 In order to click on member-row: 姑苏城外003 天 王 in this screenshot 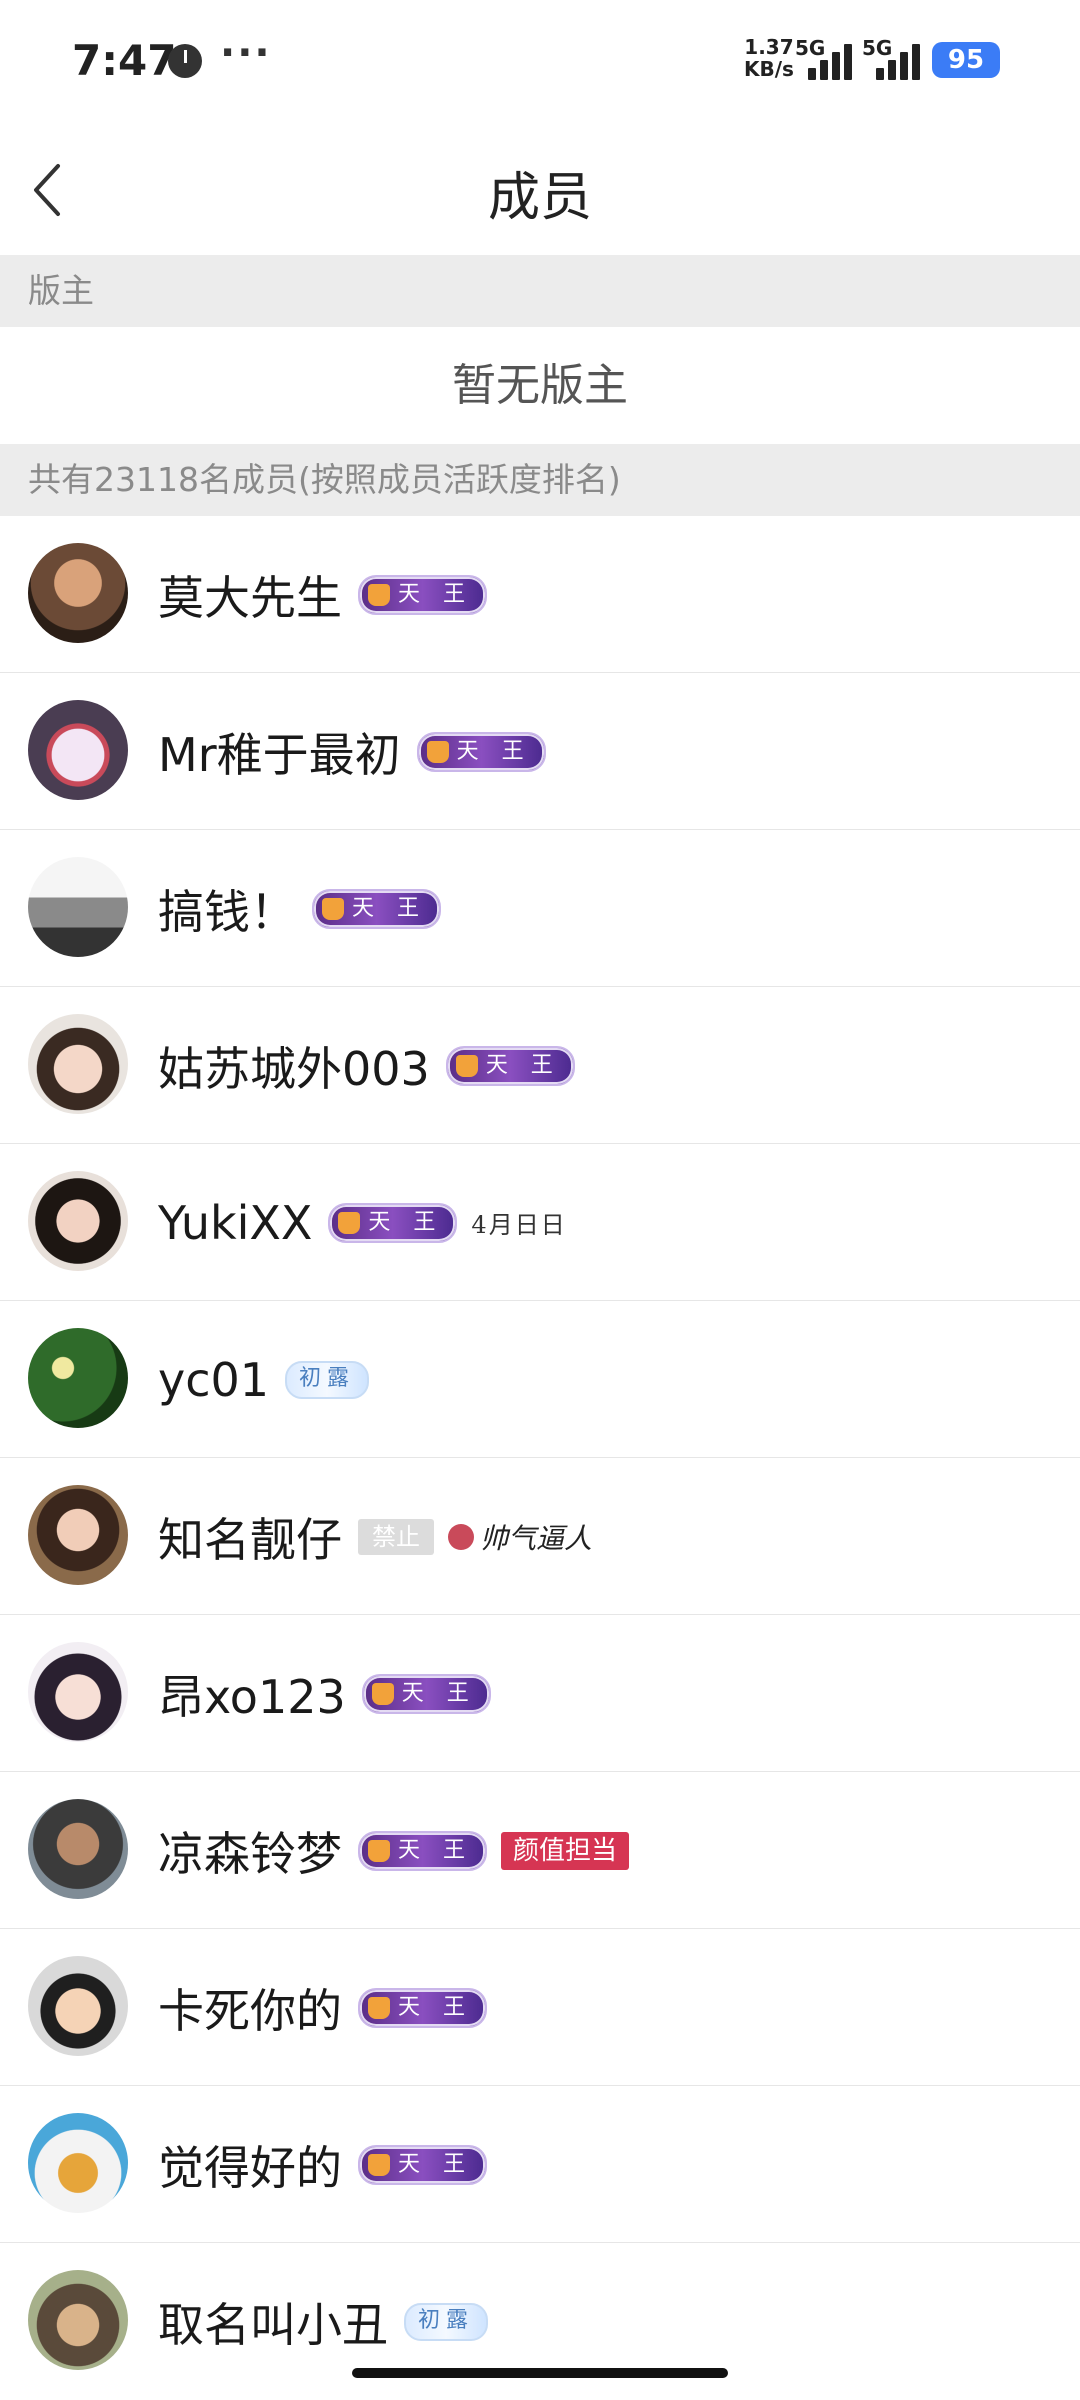, I will do `click(540, 1065)`.